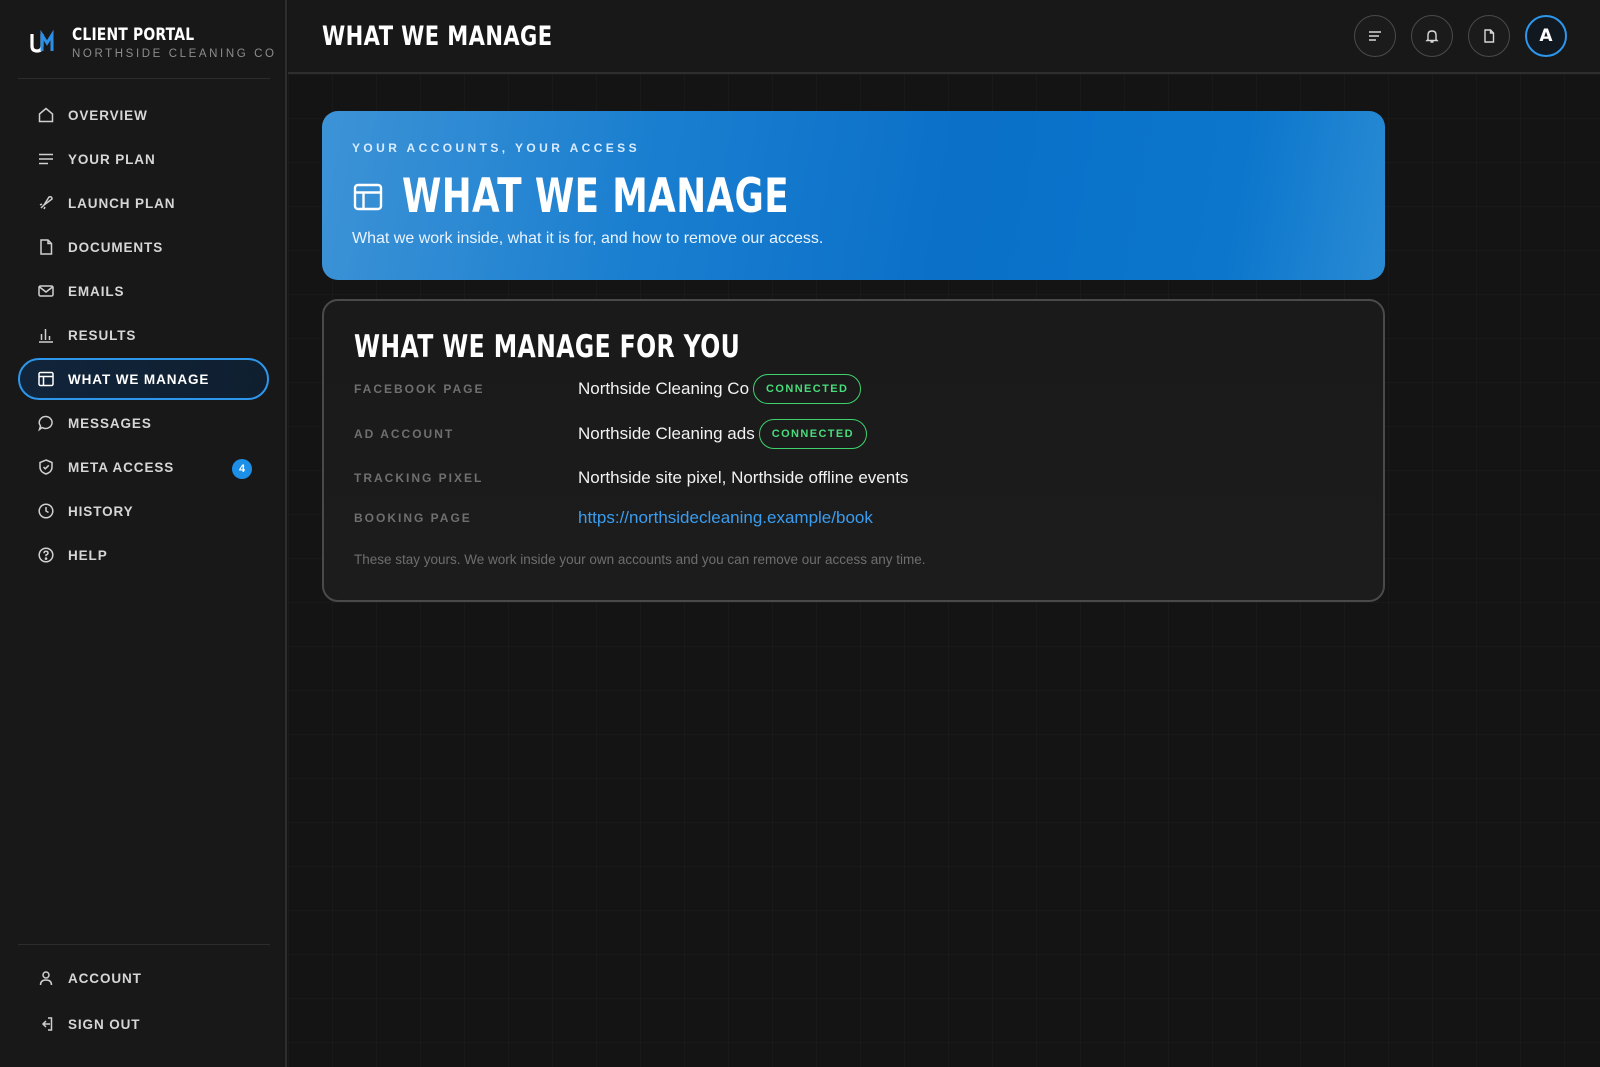  What do you see at coordinates (88, 555) in the screenshot?
I see `sidebar-item-label: HELP` at bounding box center [88, 555].